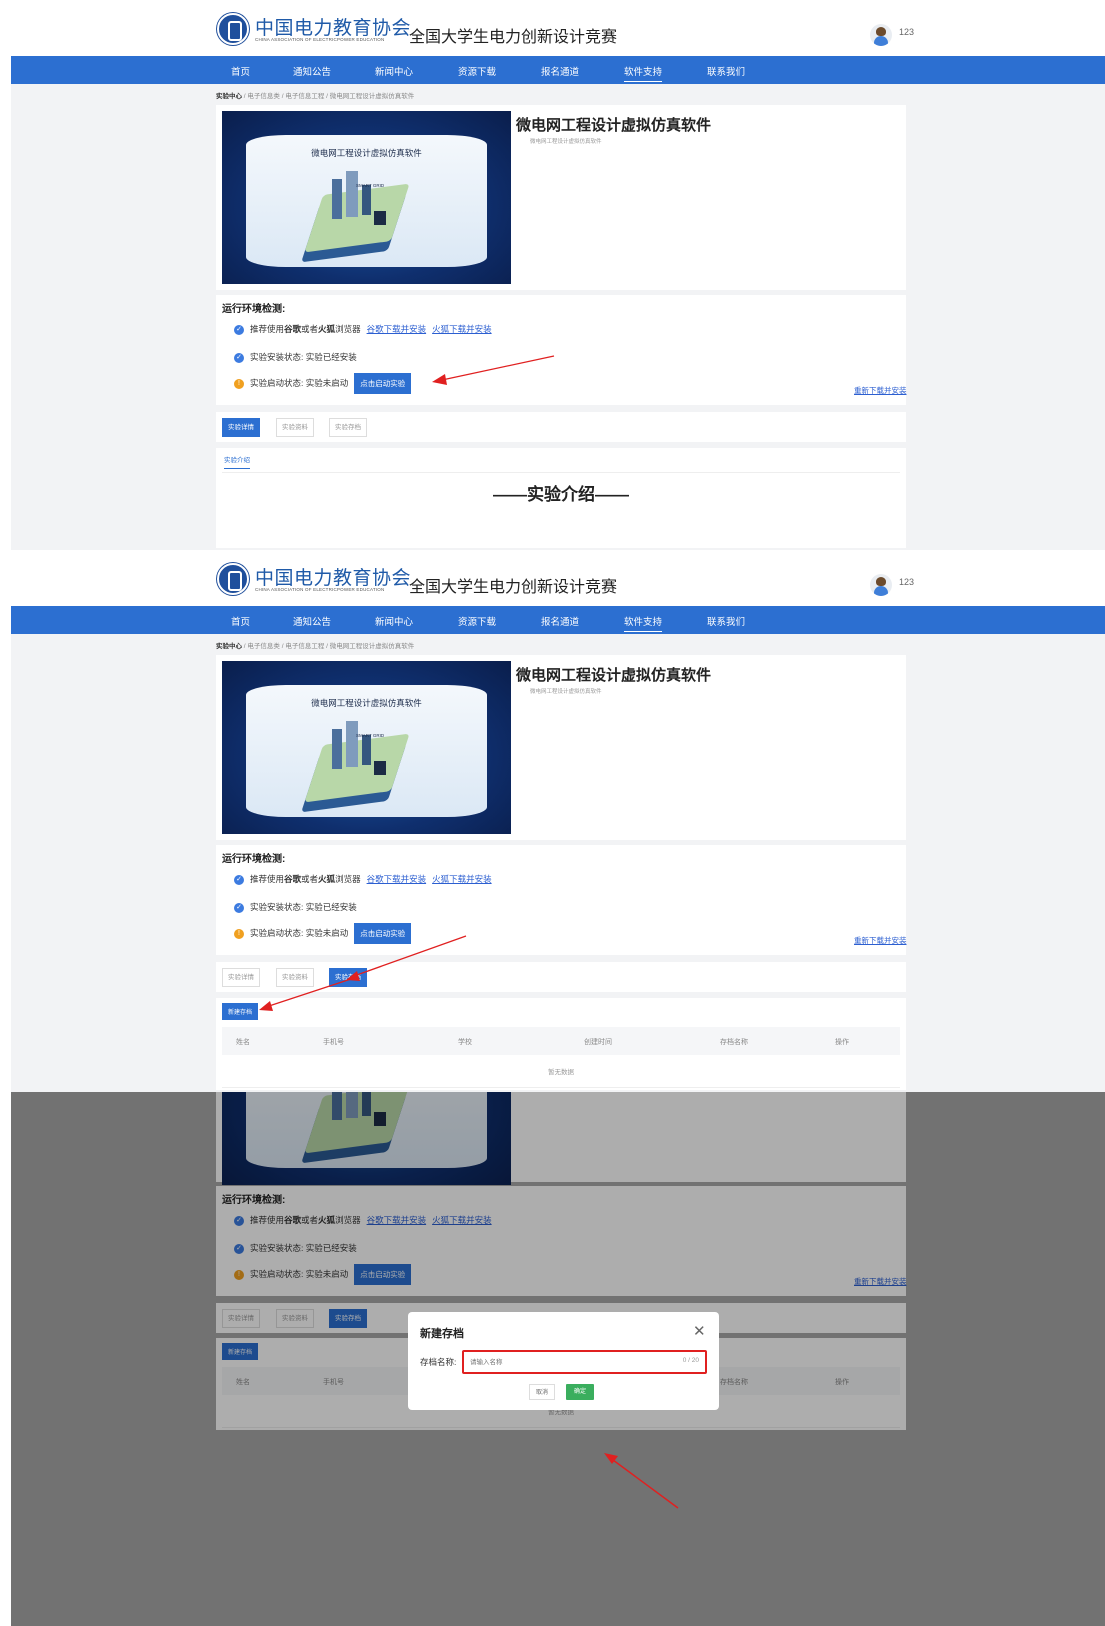  Describe the element at coordinates (363, 973) in the screenshot. I see `annotation-arrows` at that location.